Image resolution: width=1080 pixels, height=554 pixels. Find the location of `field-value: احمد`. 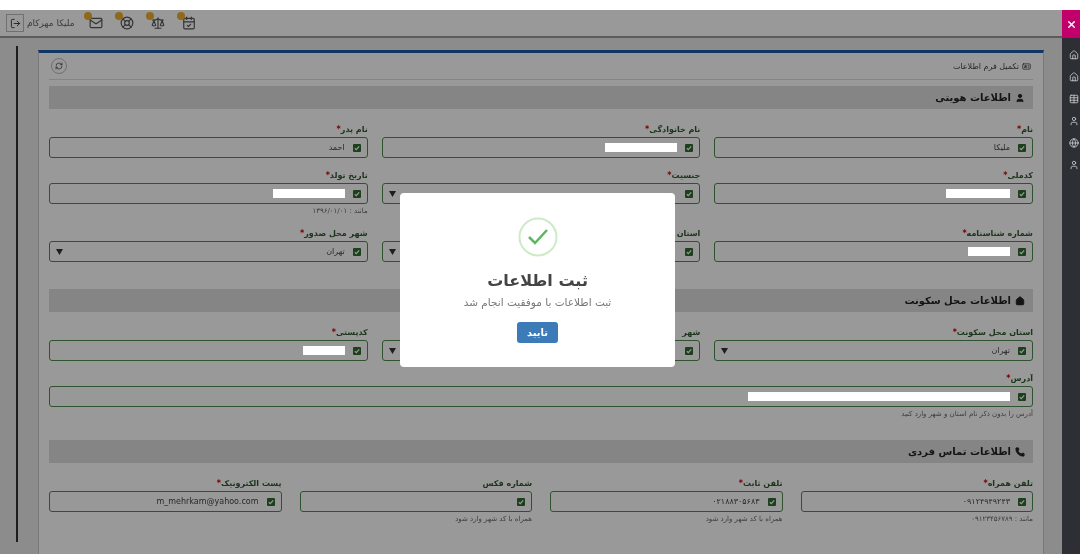

field-value: احمد is located at coordinates (336, 147).